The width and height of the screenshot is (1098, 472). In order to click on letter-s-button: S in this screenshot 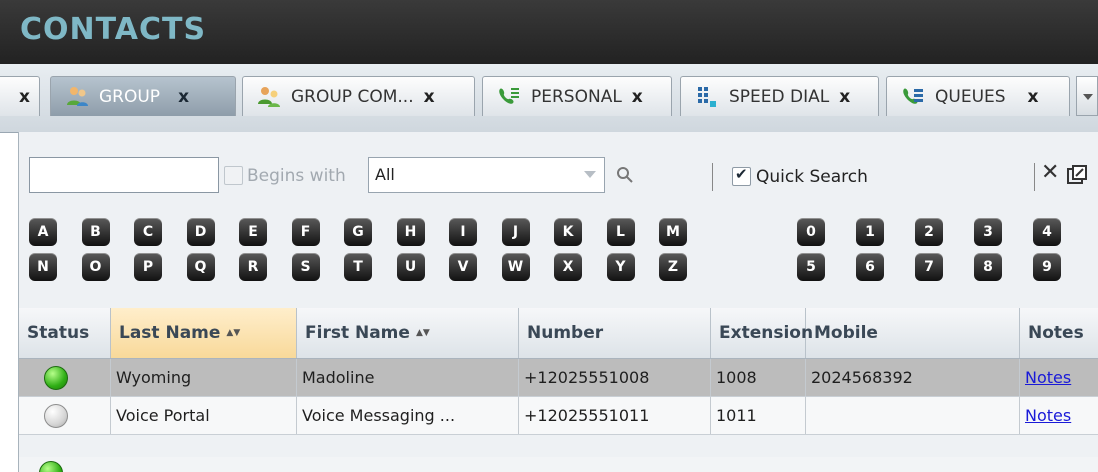, I will do `click(305, 267)`.